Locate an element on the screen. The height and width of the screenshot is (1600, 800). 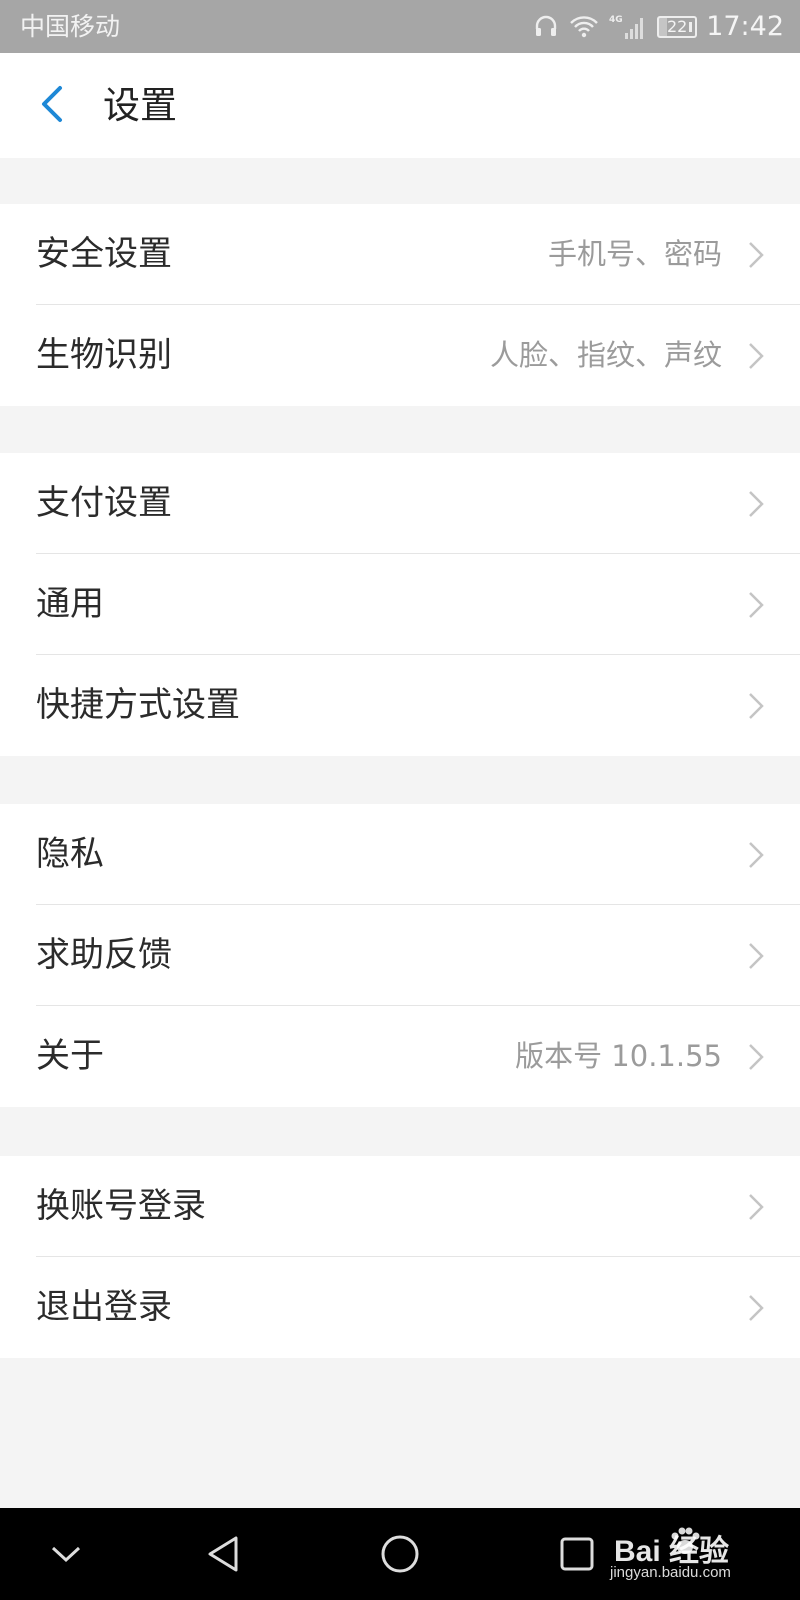
settings-group-account: 安全设置 手机号、密码 生物识别 人脸、指纹、声纹 is located at coordinates (400, 305).